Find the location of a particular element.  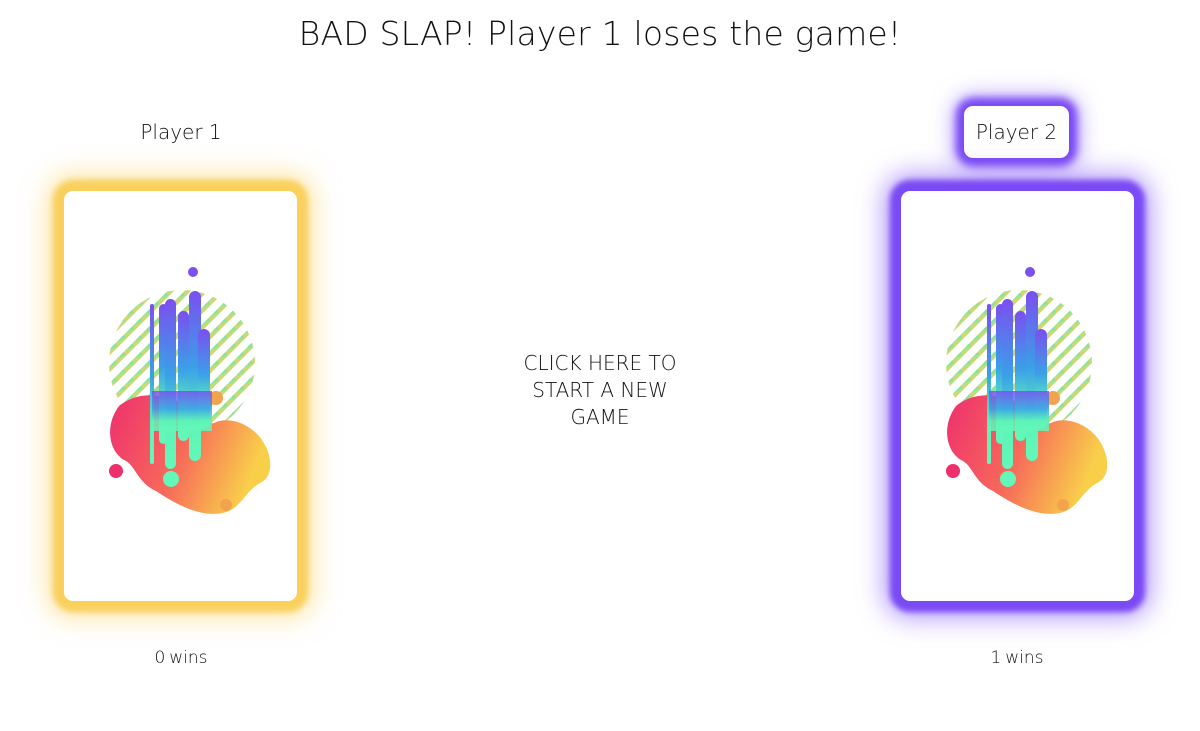

new-game-line-2: START A NEW is located at coordinates (600, 390).